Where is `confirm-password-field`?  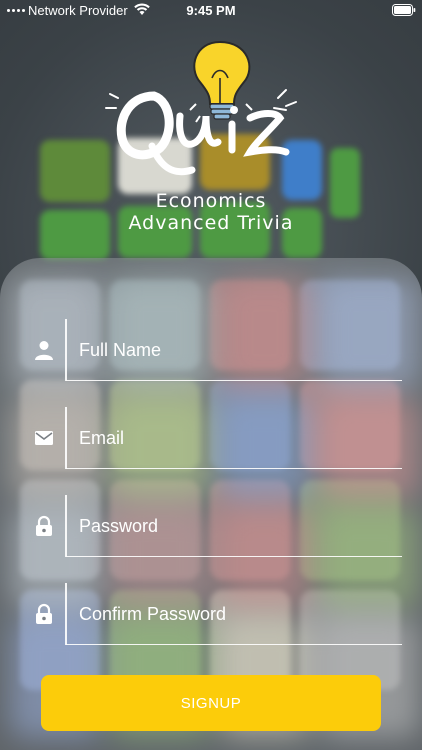 confirm-password-field is located at coordinates (211, 614).